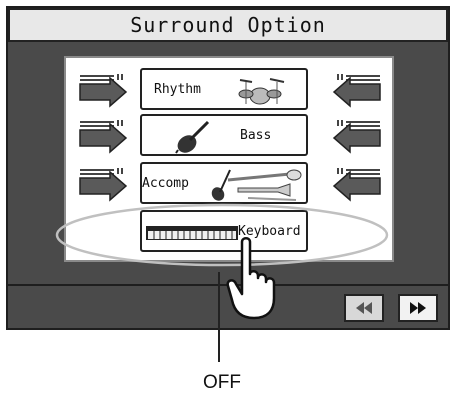 This screenshot has height=410, width=456. Describe the element at coordinates (357, 184) in the screenshot. I see `right-arrow-accomp` at that location.